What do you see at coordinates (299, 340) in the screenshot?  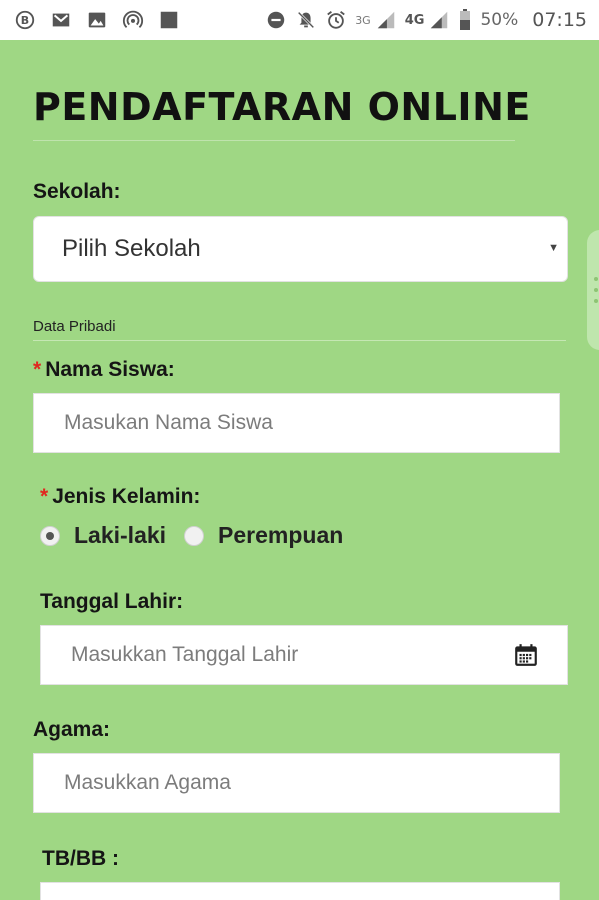 I see `section-divider` at bounding box center [299, 340].